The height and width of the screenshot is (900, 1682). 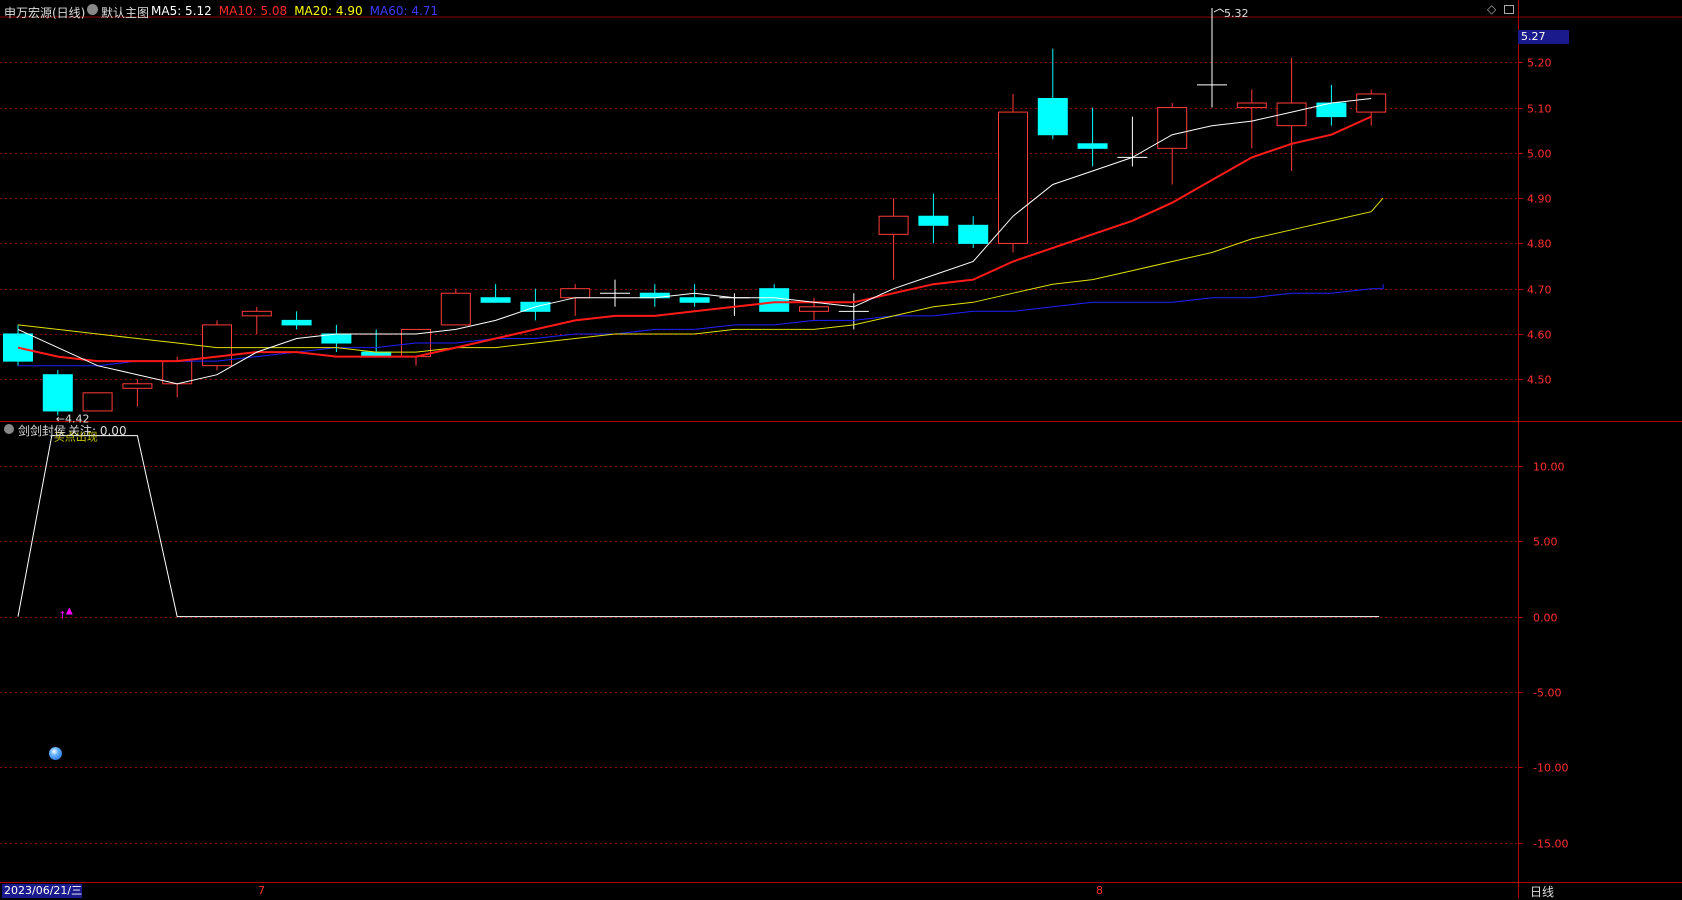 What do you see at coordinates (125, 12) in the screenshot?
I see `main-chart-label: 默认主图` at bounding box center [125, 12].